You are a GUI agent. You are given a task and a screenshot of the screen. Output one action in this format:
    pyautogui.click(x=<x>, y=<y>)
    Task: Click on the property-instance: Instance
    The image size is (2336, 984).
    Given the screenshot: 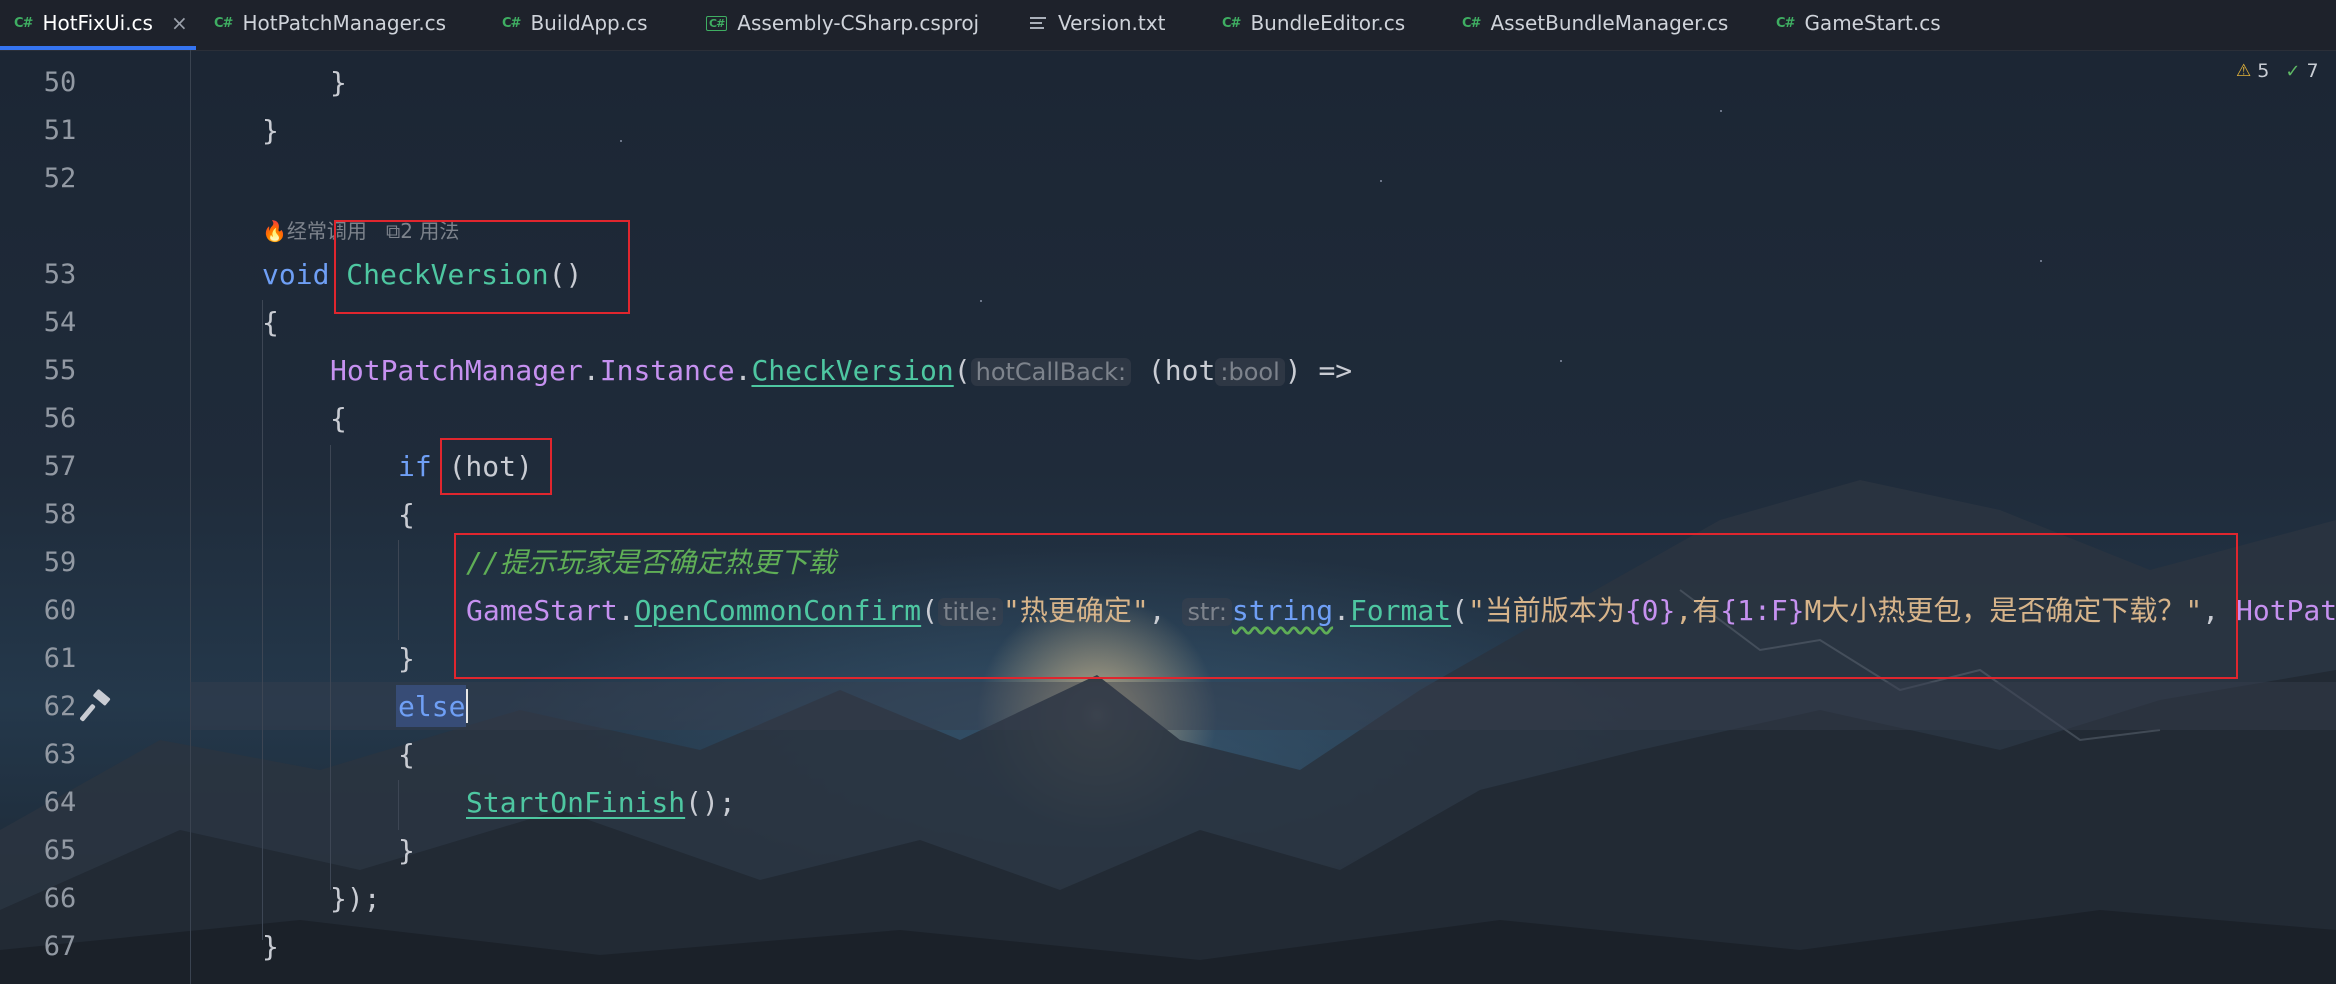 What is the action you would take?
    pyautogui.click(x=667, y=370)
    